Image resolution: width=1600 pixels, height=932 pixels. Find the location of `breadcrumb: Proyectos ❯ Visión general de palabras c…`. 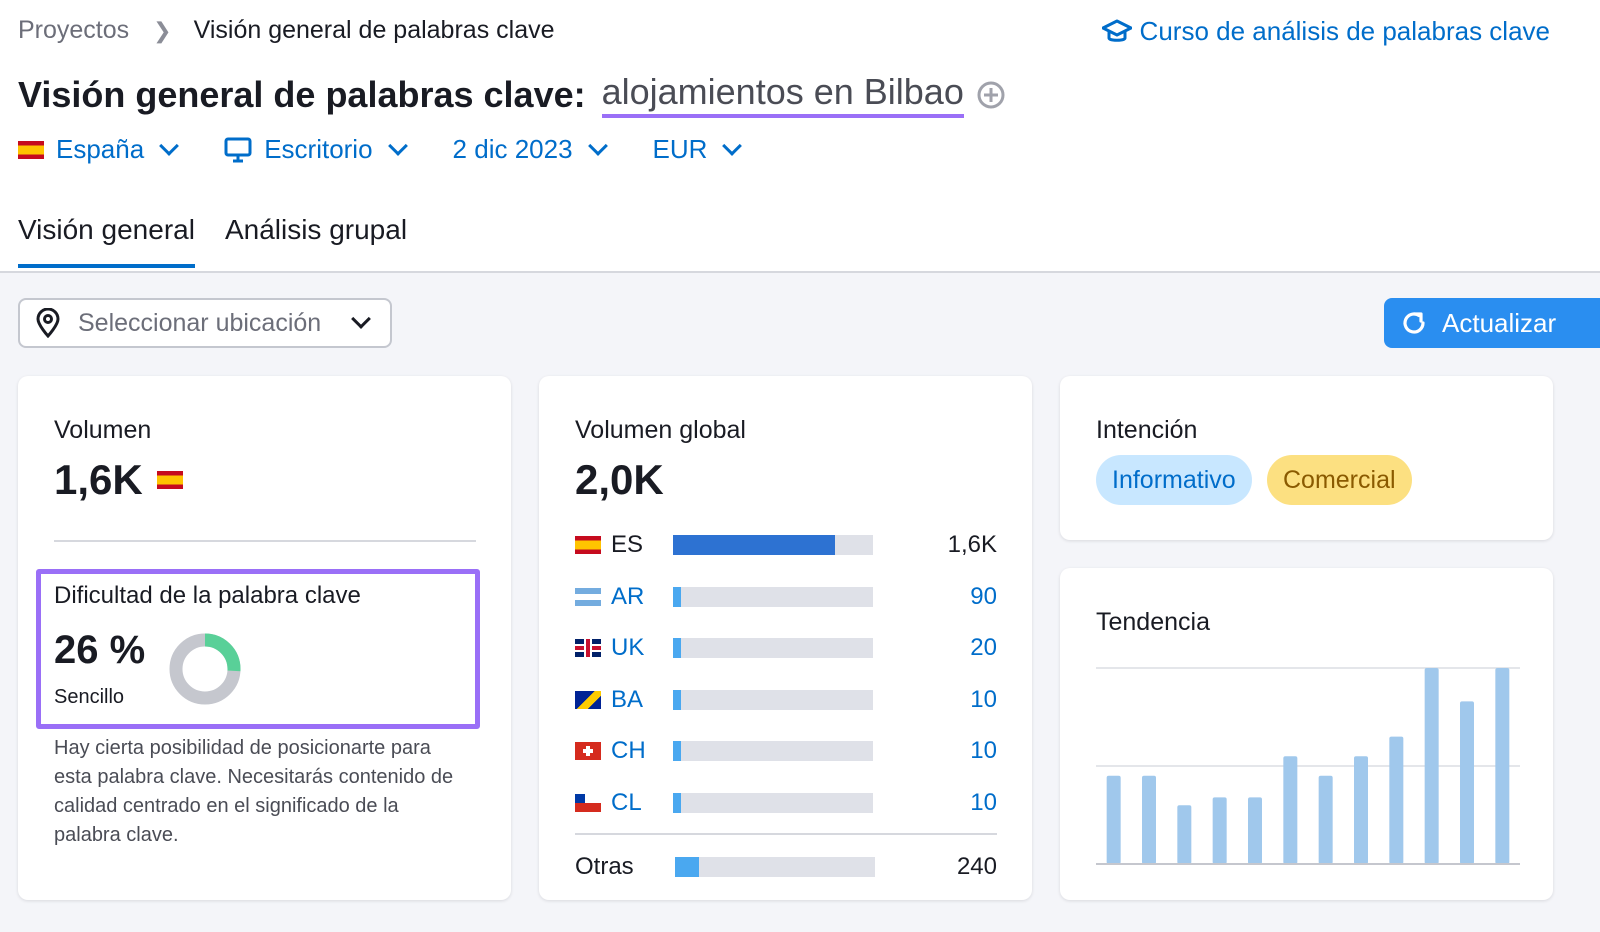

breadcrumb: Proyectos ❯ Visión general de palabras c… is located at coordinates (286, 30).